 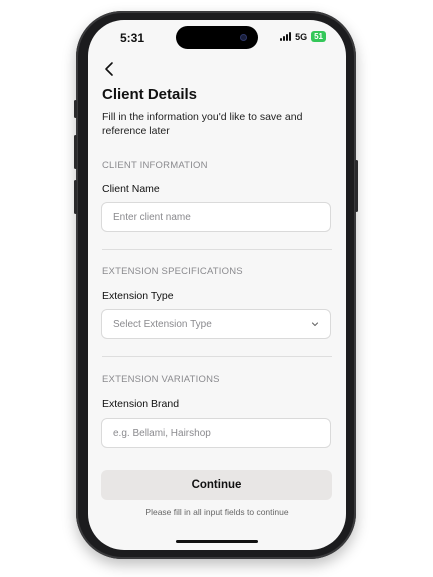 I want to click on extension-brand-input, so click(x=216, y=433).